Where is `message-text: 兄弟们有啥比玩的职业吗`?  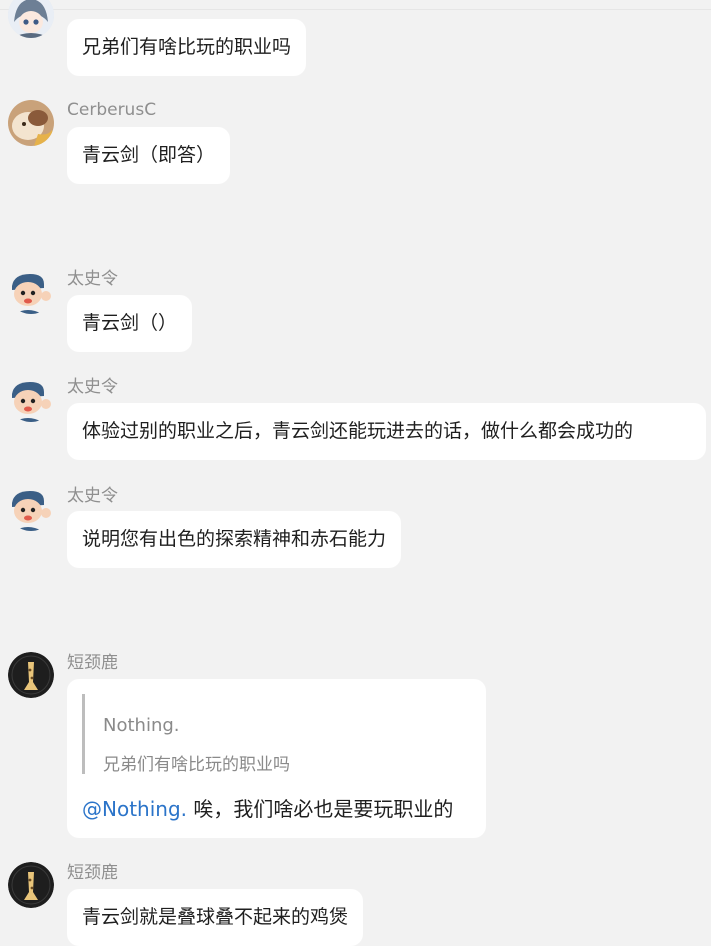
message-text: 兄弟们有啥比玩的职业吗 is located at coordinates (187, 47).